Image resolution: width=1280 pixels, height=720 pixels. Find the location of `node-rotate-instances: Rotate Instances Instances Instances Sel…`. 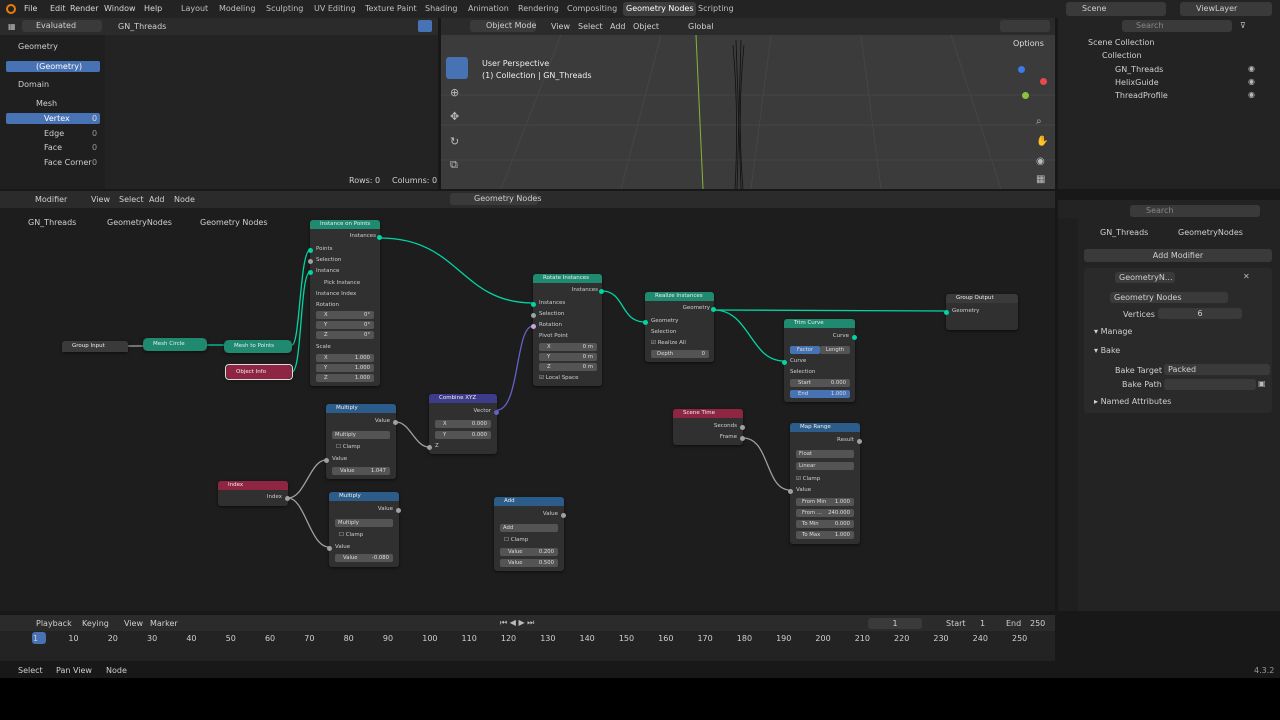

node-rotate-instances: Rotate Instances Instances Instances Sel… is located at coordinates (567, 330).